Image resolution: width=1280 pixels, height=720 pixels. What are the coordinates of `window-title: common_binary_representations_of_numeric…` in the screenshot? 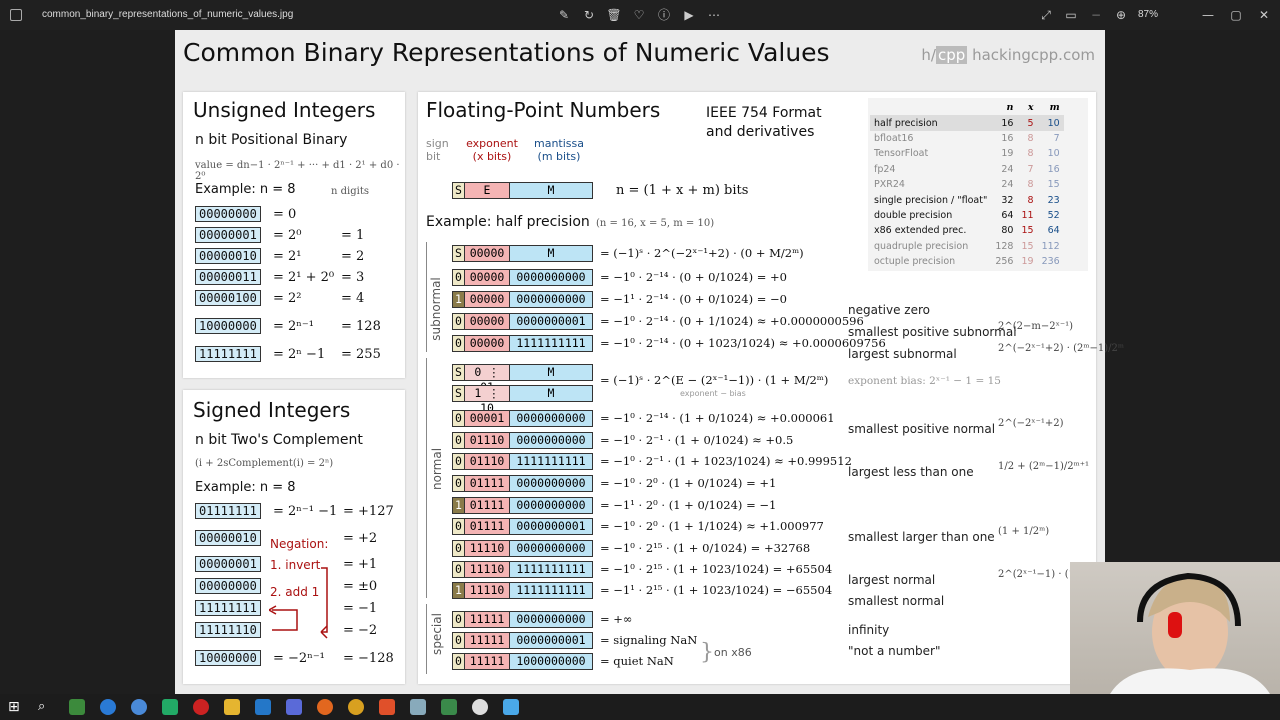 It's located at (168, 14).